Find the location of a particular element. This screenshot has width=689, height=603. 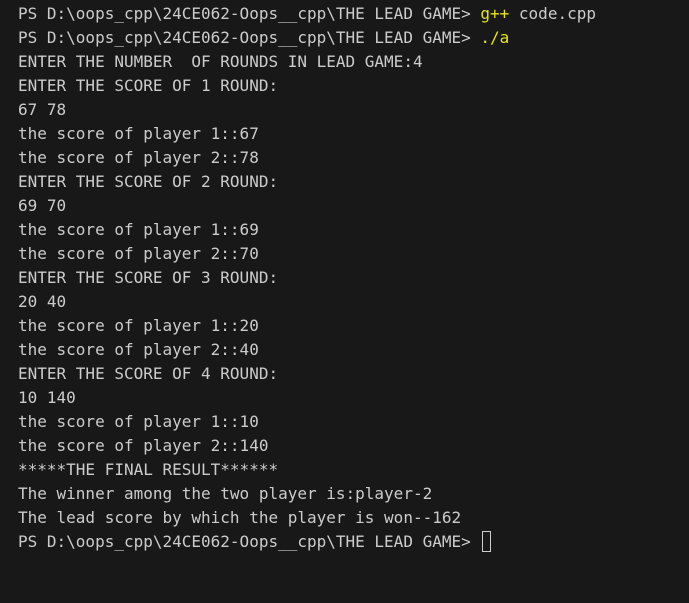

output-line: 69 70 is located at coordinates (42, 205).